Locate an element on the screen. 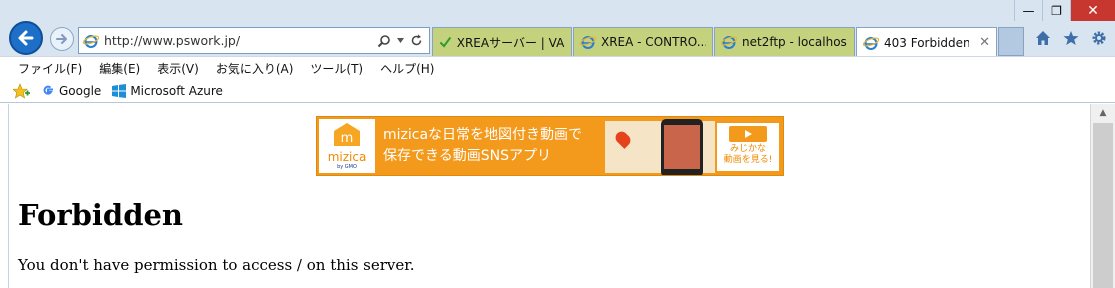 The width and height of the screenshot is (1115, 288). back-button is located at coordinates (26, 38).